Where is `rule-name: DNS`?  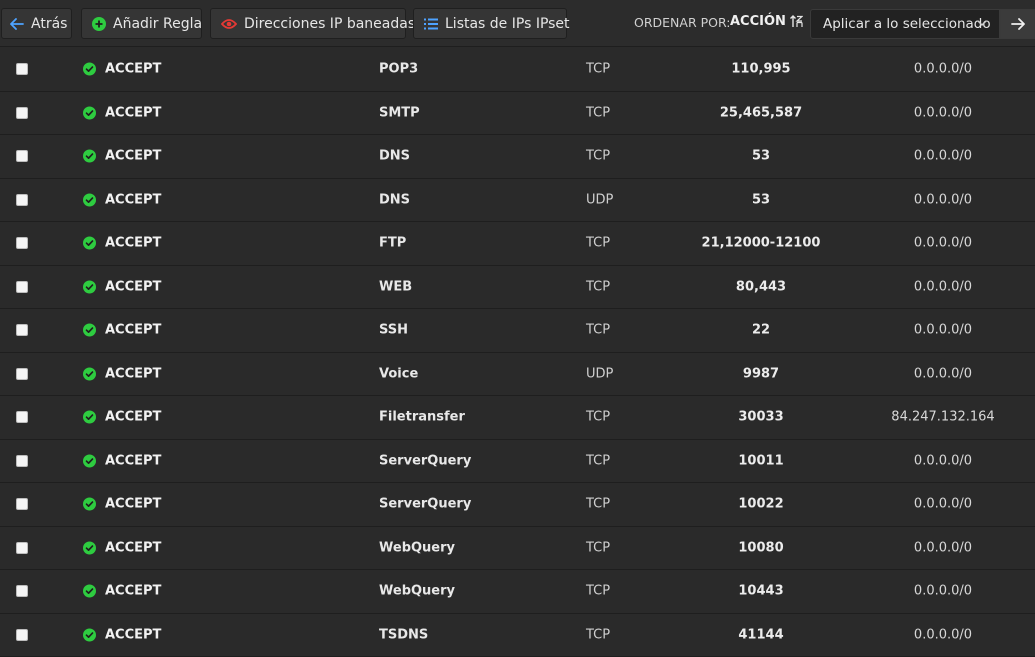
rule-name: DNS is located at coordinates (395, 156).